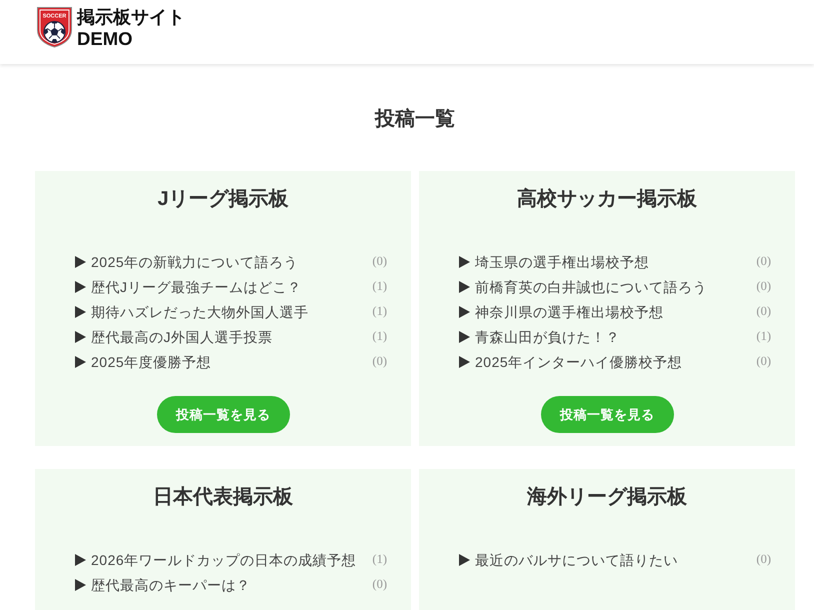 The height and width of the screenshot is (610, 814). What do you see at coordinates (547, 337) in the screenshot?
I see `thread-link: 青森山田が負けた！？` at bounding box center [547, 337].